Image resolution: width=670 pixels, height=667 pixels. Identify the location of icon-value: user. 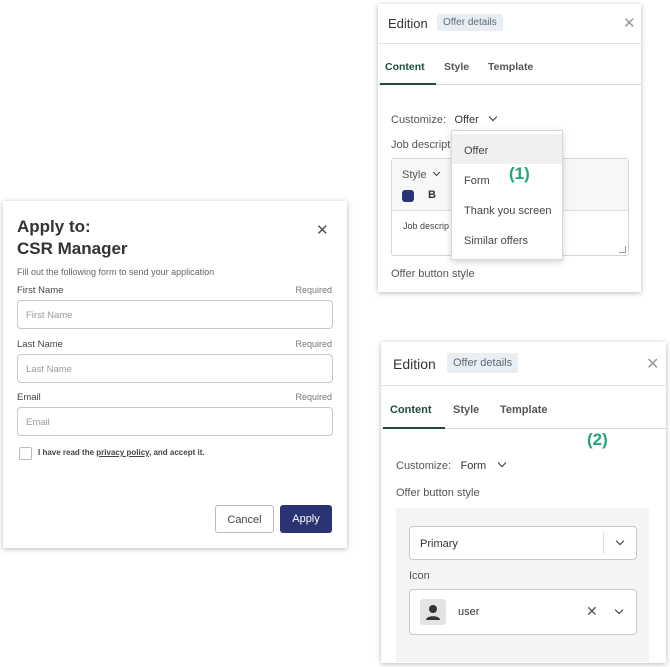
(469, 612).